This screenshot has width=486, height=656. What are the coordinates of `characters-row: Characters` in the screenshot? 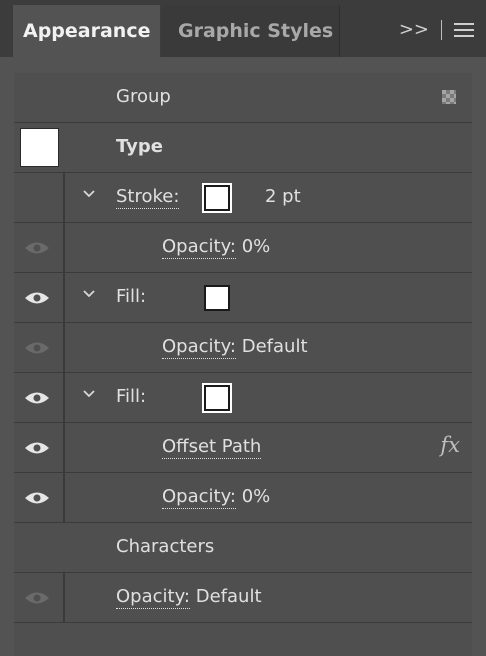 It's located at (243, 548).